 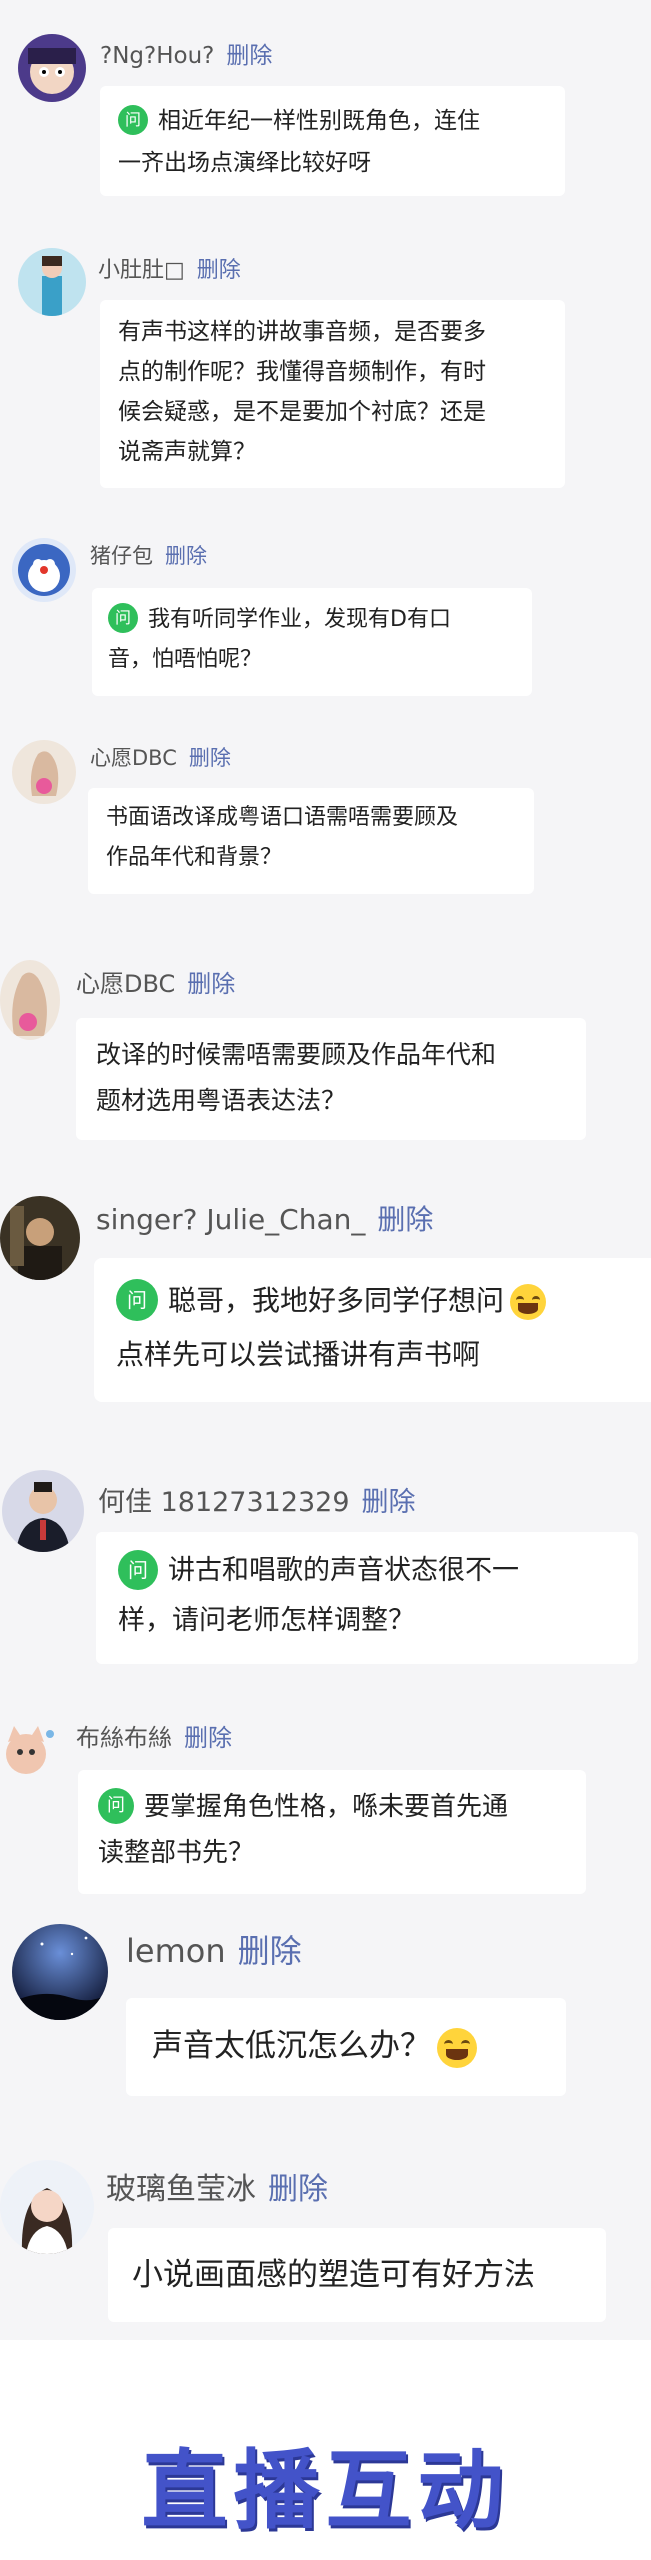 I want to click on question-bubble: 问讲古和唱歌的声音状态很不一 样，请问老师怎样调整？, so click(x=367, y=1598).